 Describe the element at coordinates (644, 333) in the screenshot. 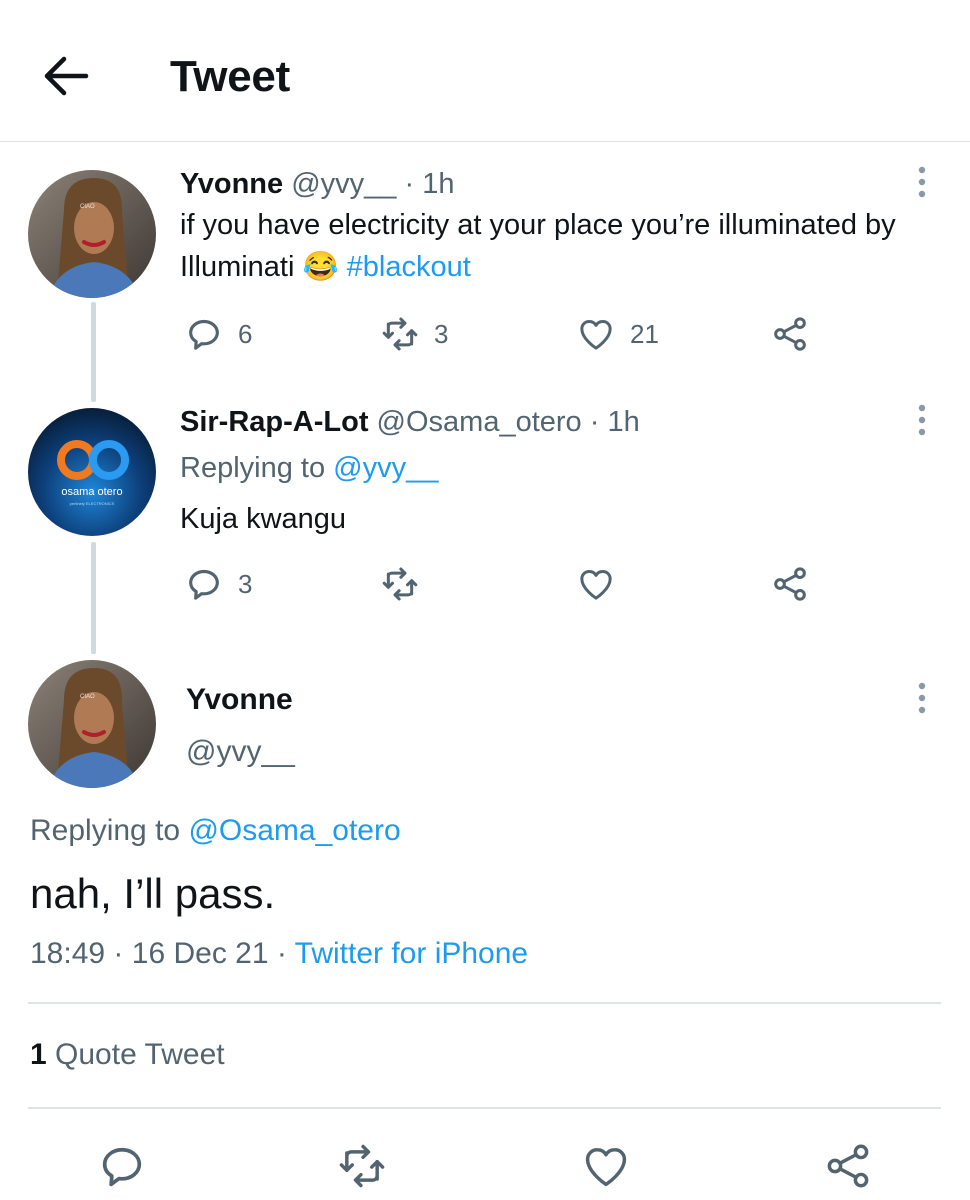

I see `like-count: 21` at that location.